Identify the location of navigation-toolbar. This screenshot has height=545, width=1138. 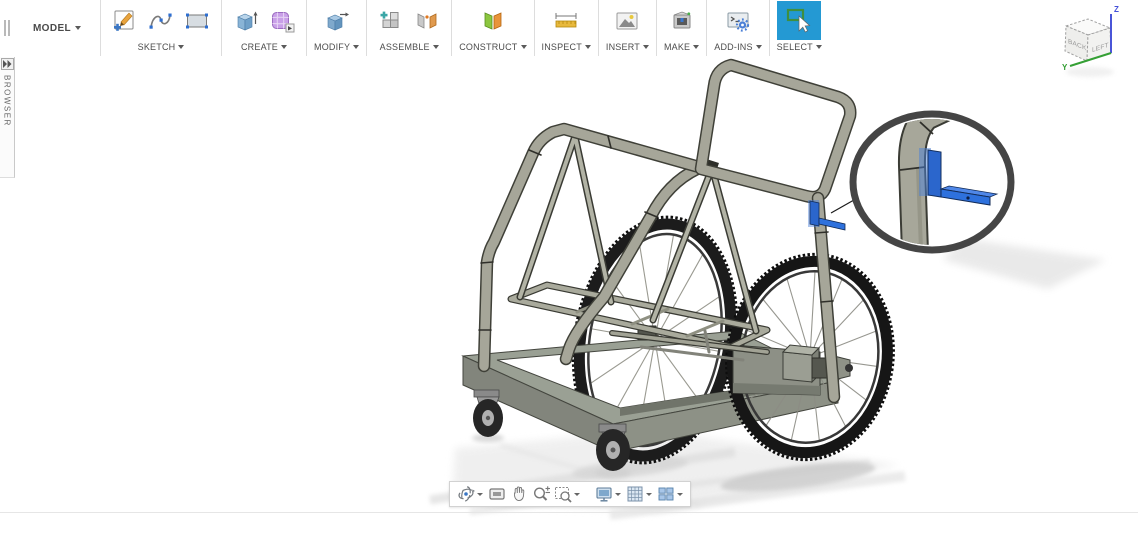
(570, 494).